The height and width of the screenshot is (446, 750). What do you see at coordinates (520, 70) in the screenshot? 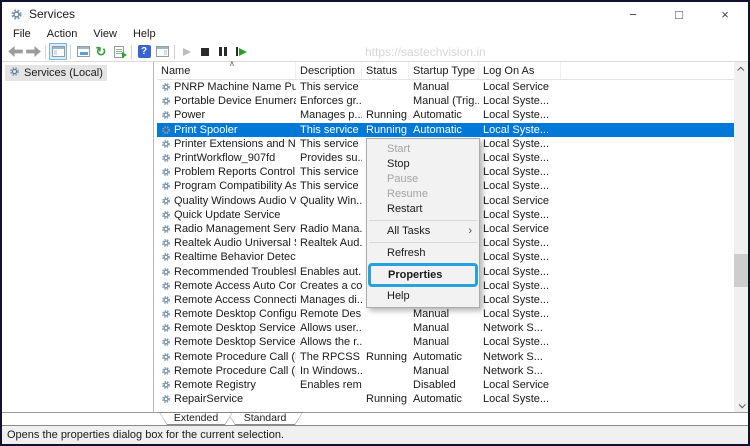
I see `column-header-log-on-as: Log On As` at bounding box center [520, 70].